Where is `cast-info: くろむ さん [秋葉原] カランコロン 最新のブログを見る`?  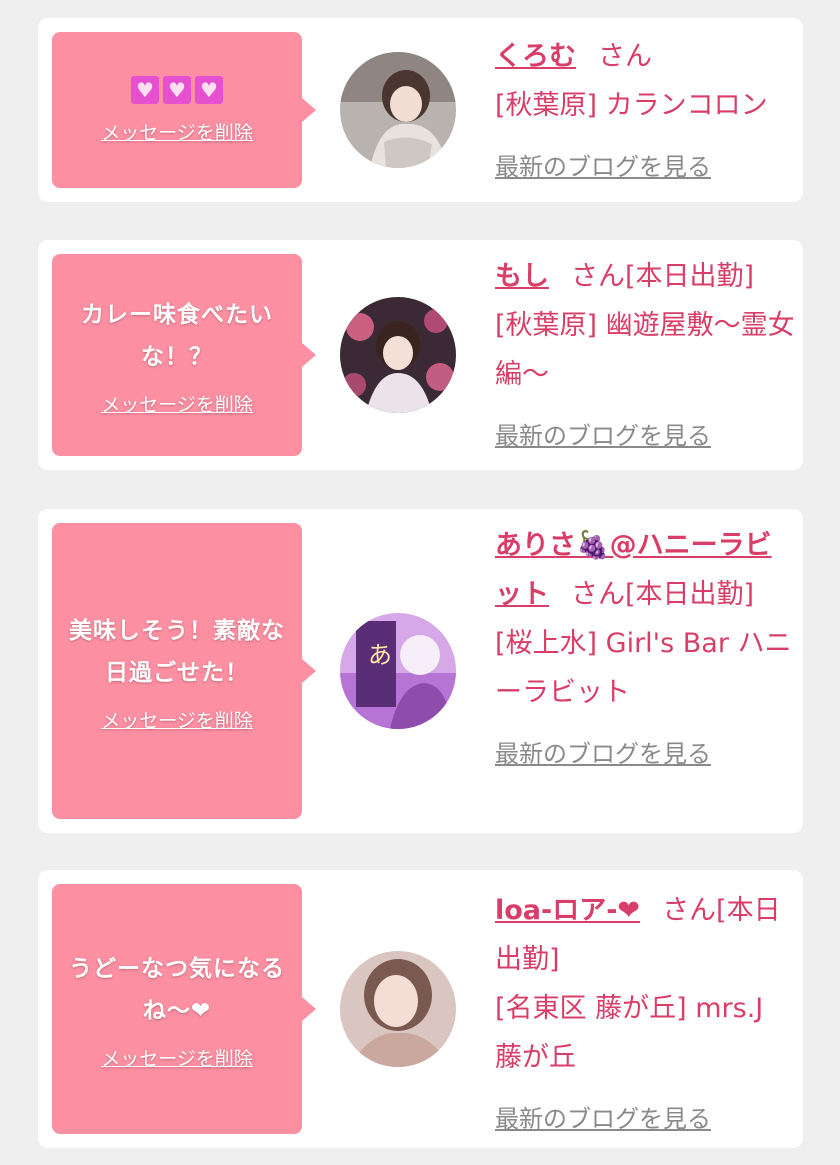
cast-info: くろむ さん [秋葉原] カランコロン 最新のブログを見る is located at coordinates (645, 112).